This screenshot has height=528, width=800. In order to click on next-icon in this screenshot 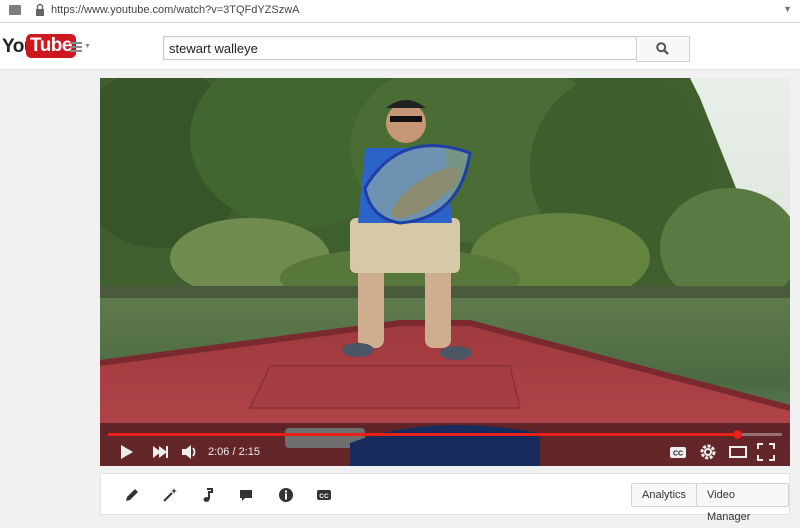, I will do `click(160, 452)`.